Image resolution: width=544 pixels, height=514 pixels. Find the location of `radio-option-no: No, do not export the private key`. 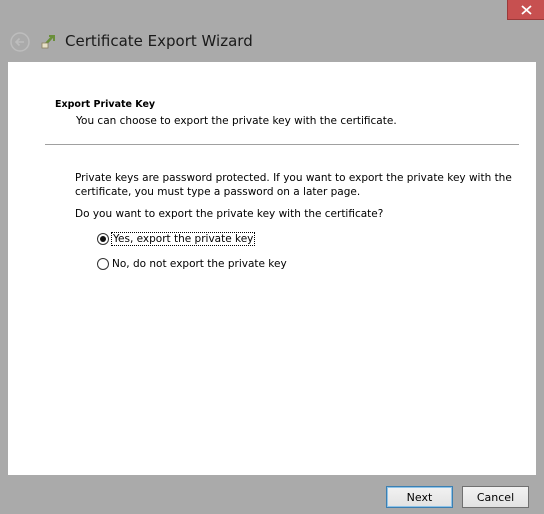

radio-option-no: No, do not export the private key is located at coordinates (192, 264).